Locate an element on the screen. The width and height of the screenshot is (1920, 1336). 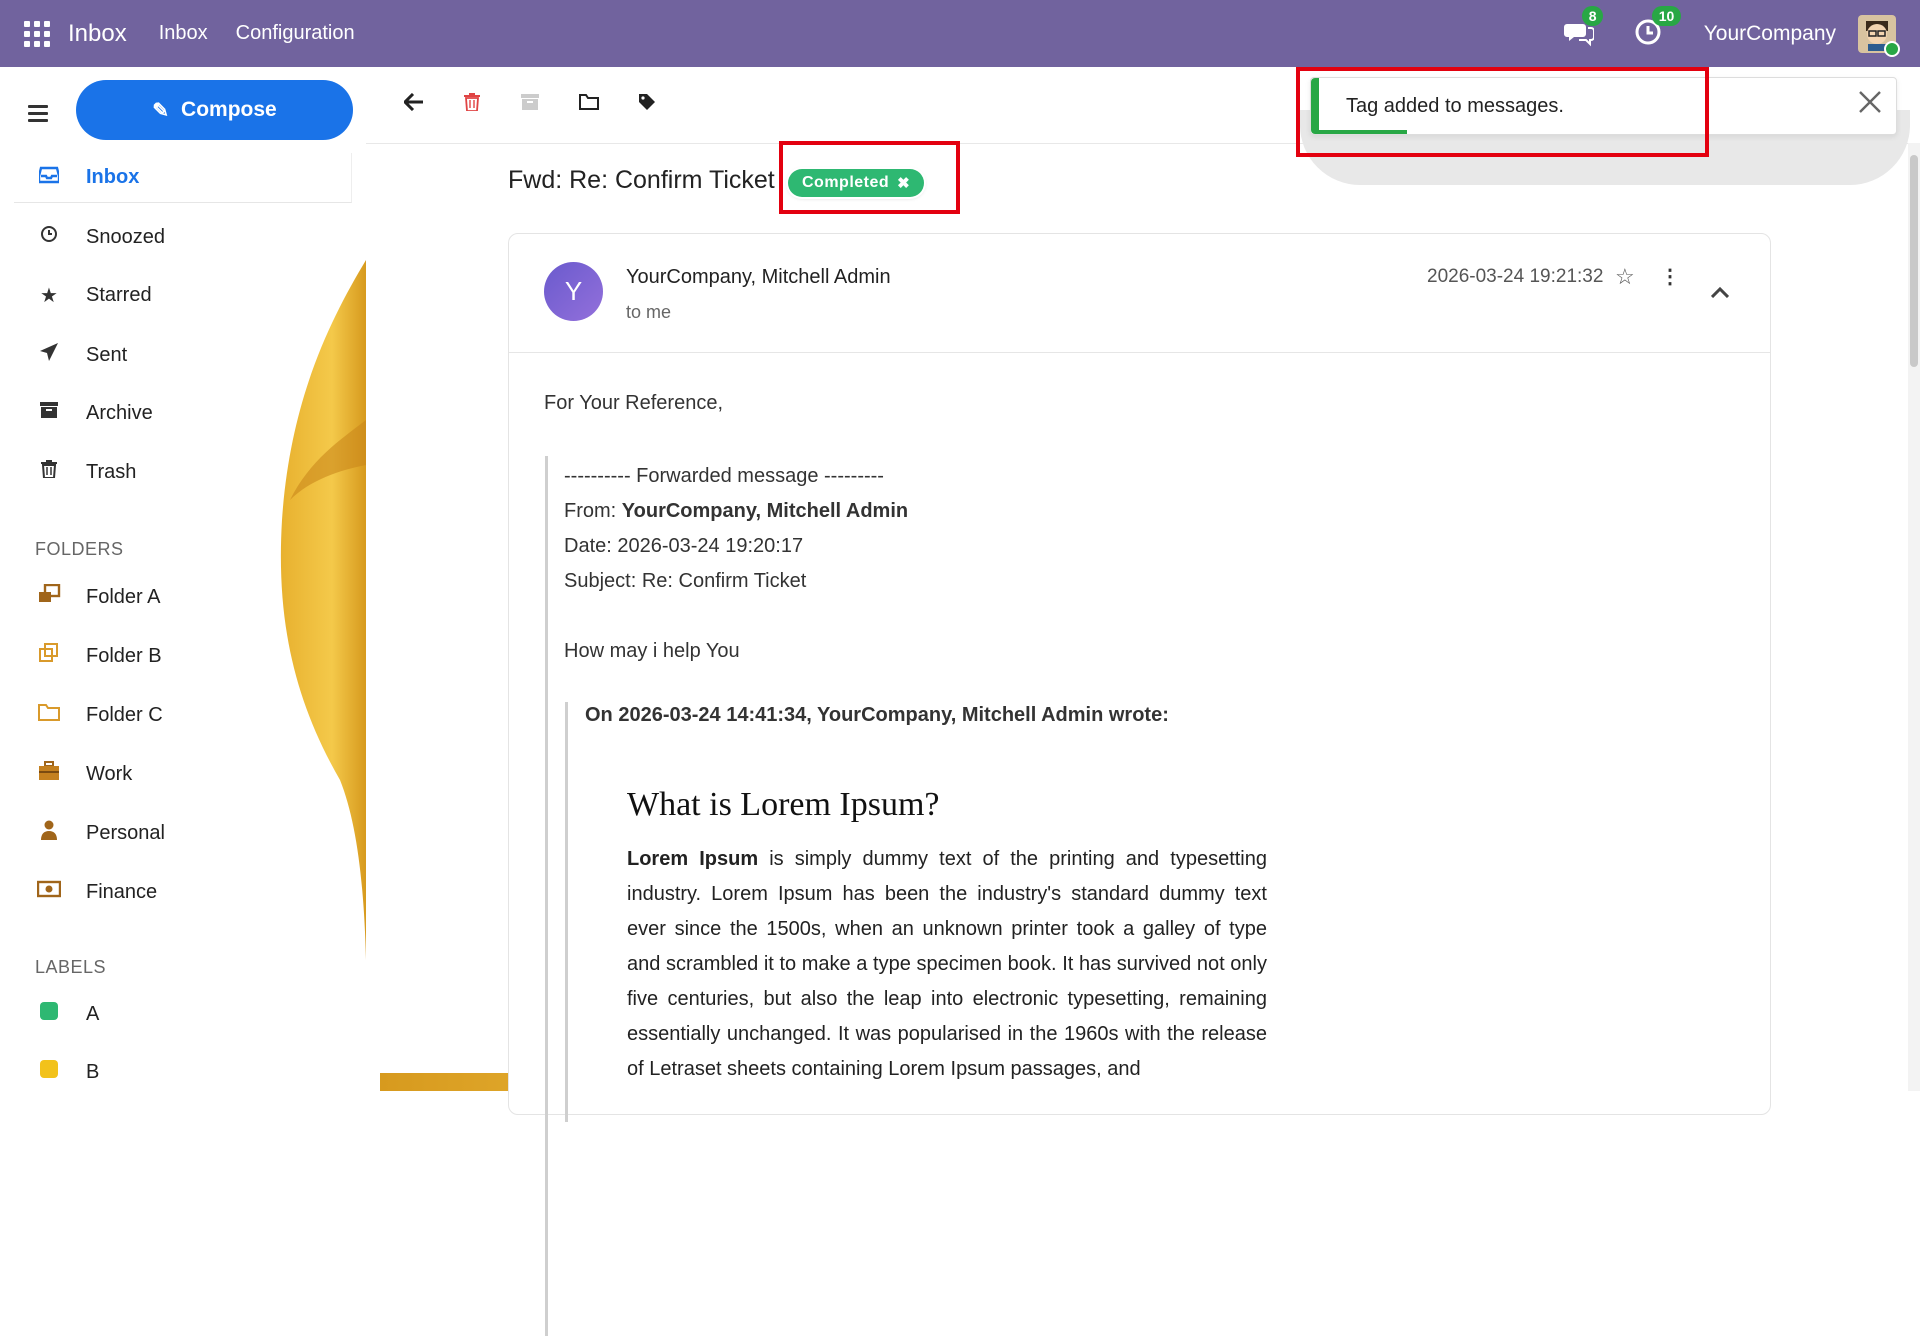
delete-icon is located at coordinates (472, 105).